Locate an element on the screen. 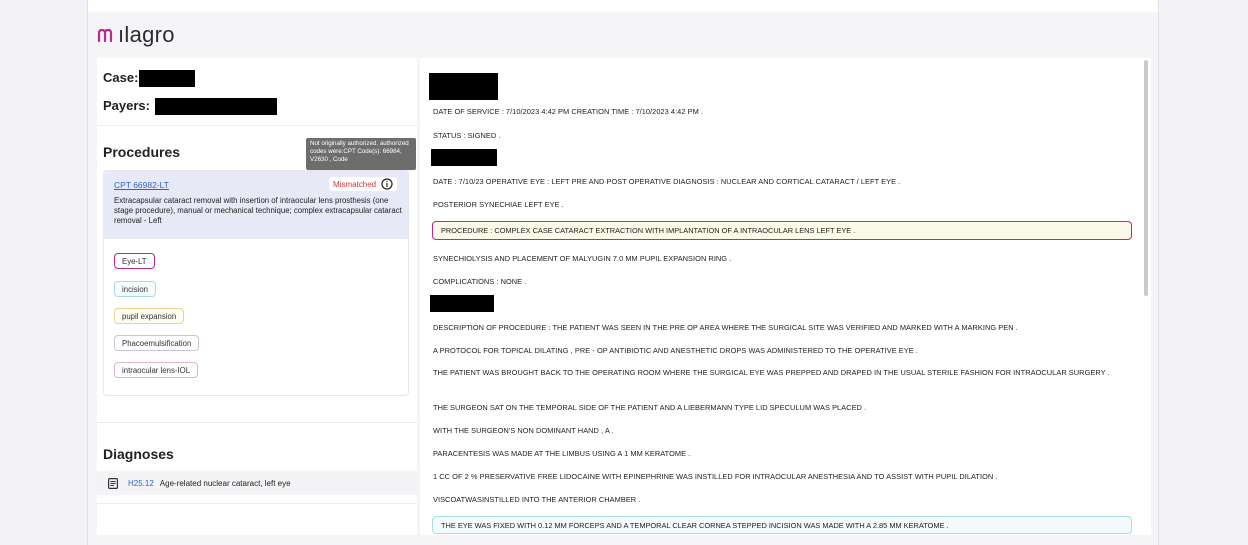 The height and width of the screenshot is (545, 1248). top-strip is located at coordinates (623, 6).